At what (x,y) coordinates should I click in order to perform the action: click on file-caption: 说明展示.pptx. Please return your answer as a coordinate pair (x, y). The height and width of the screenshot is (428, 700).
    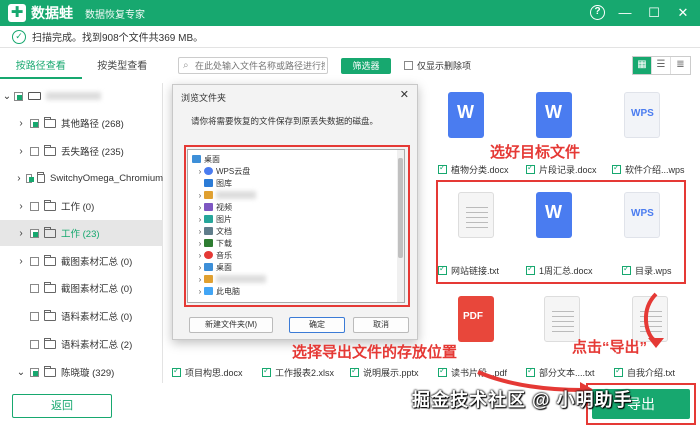
    Looking at the image, I should click on (384, 372).